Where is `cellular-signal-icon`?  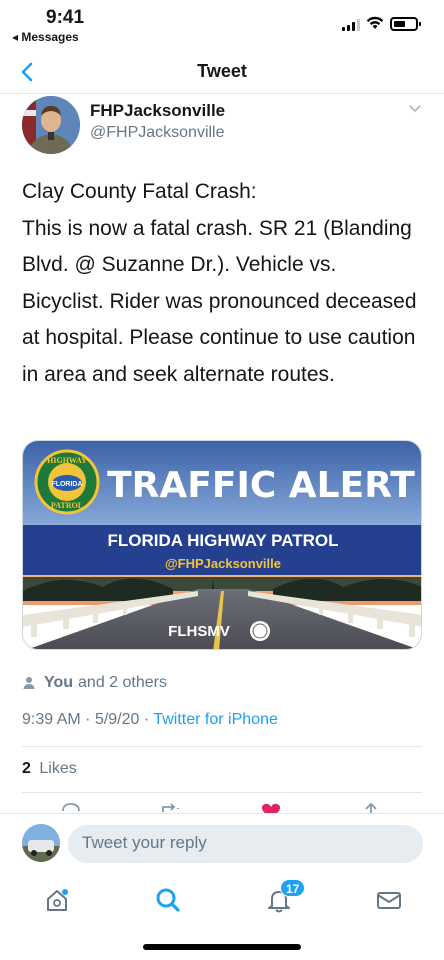 cellular-signal-icon is located at coordinates (351, 25).